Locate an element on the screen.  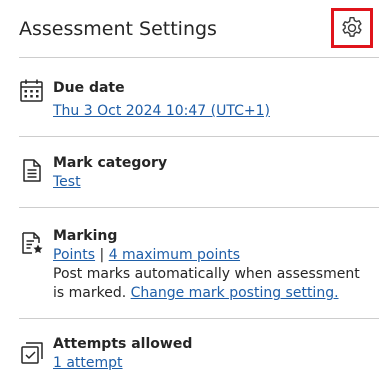
max-points-link: 4 maximum points is located at coordinates (174, 255).